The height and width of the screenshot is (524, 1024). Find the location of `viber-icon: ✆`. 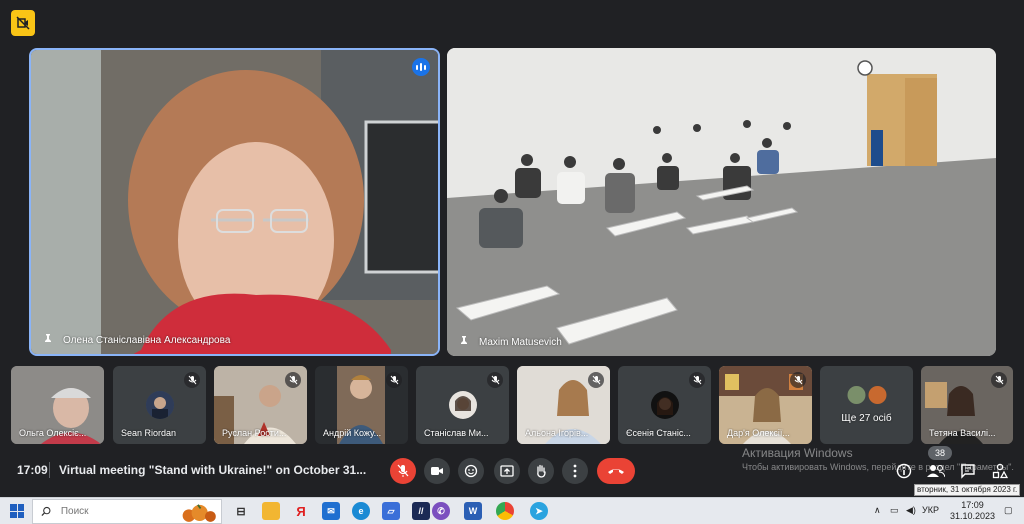

viber-icon: ✆ is located at coordinates (441, 511).